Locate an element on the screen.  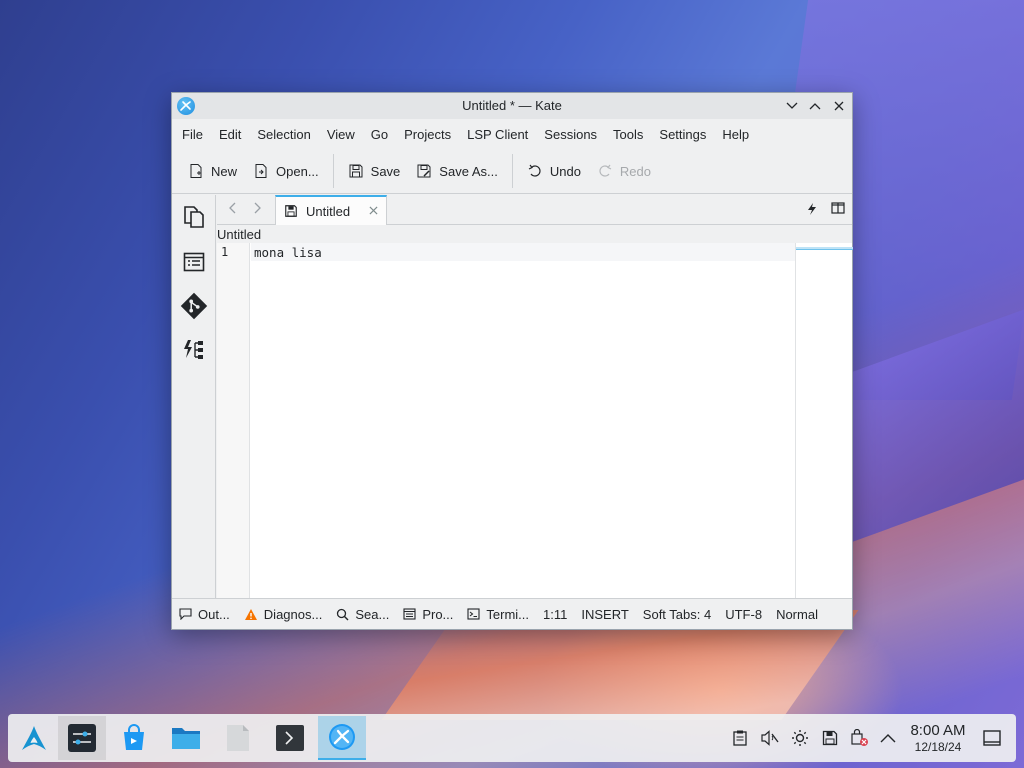
menu-view: View is located at coordinates (343, 134).